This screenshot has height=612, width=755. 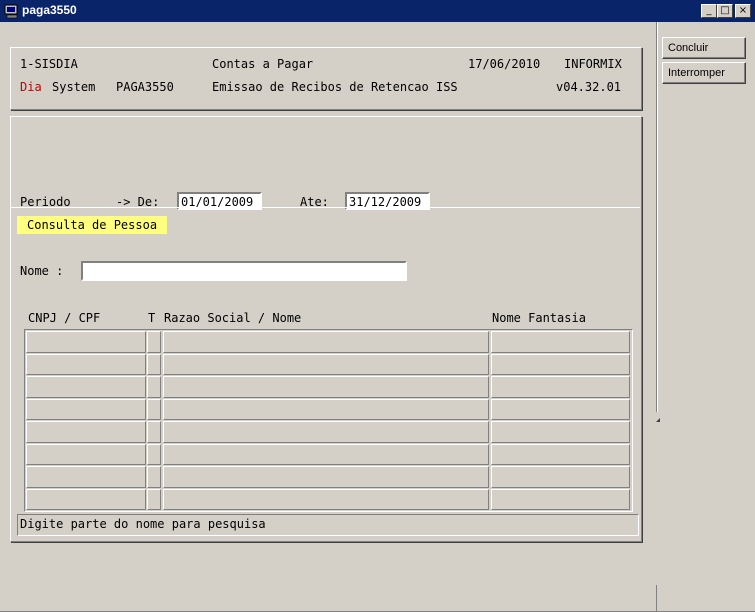 I want to click on maximize-button: □, so click(x=725, y=11).